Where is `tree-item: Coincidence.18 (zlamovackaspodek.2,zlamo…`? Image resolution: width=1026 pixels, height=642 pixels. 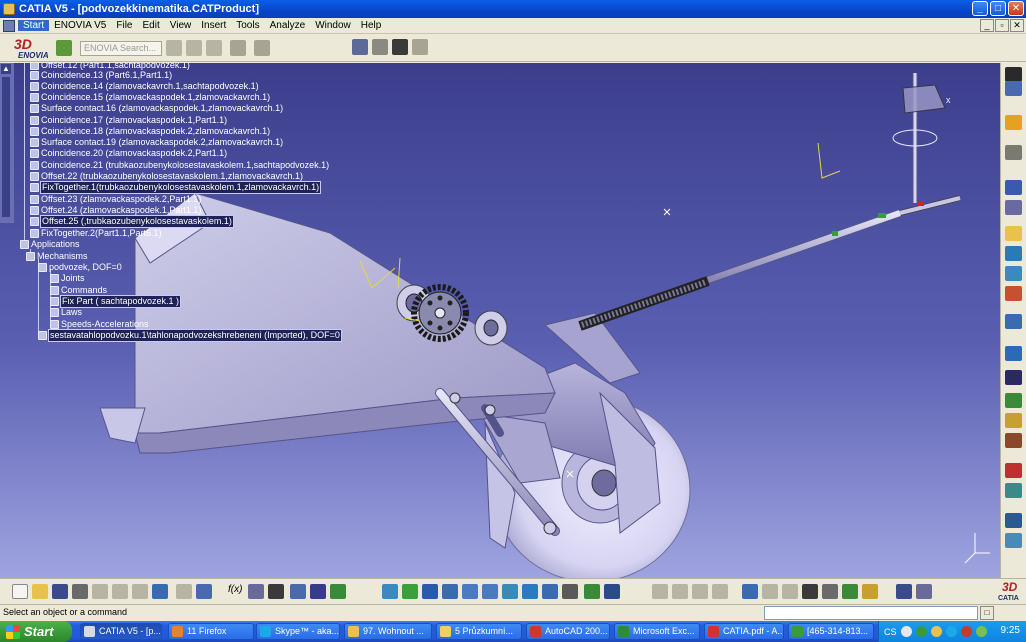 tree-item: Coincidence.18 (zlamovackaspodek.2,zlamo… is located at coordinates (150, 131).